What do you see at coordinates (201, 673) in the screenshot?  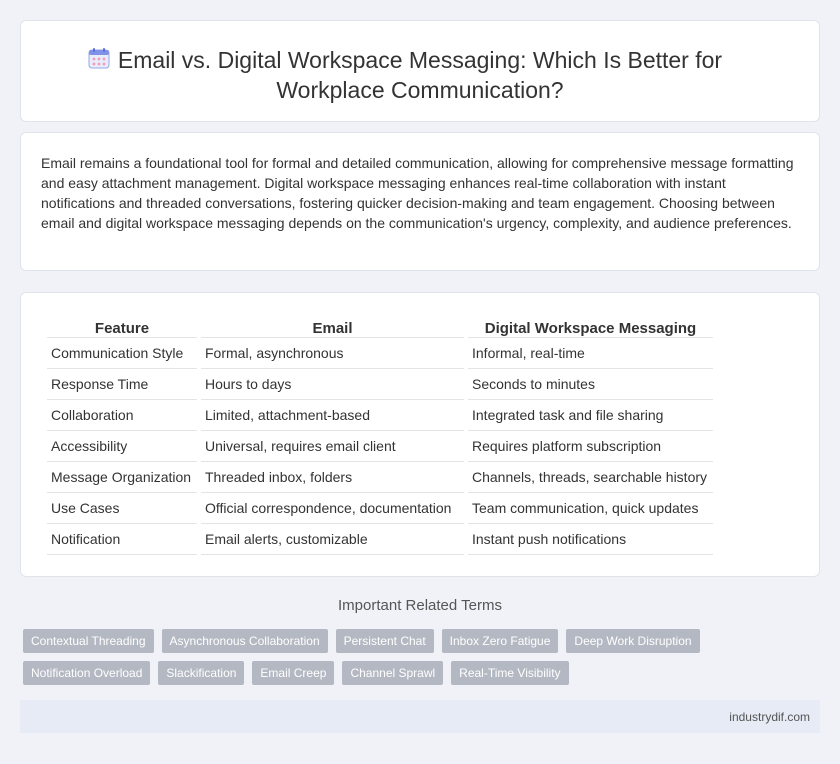 I see `term-tag: Slackification` at bounding box center [201, 673].